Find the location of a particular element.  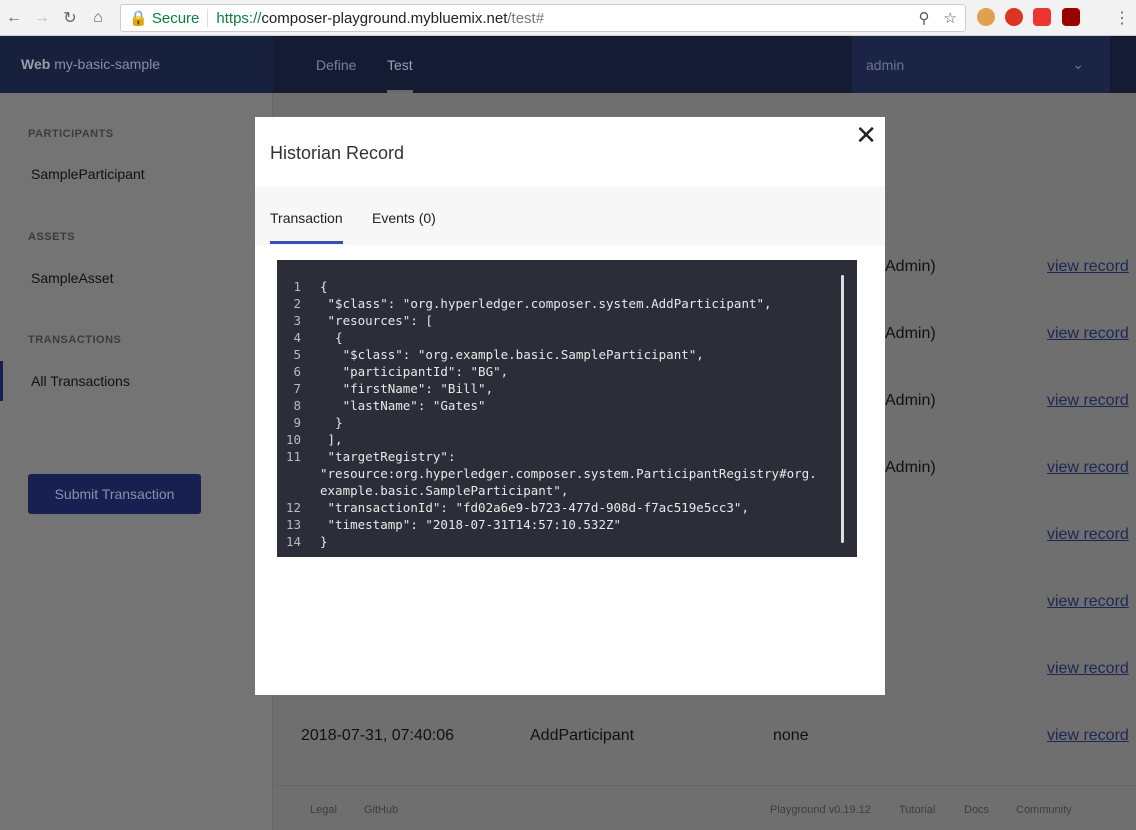

assets-heading: ASSETS is located at coordinates (52, 237).